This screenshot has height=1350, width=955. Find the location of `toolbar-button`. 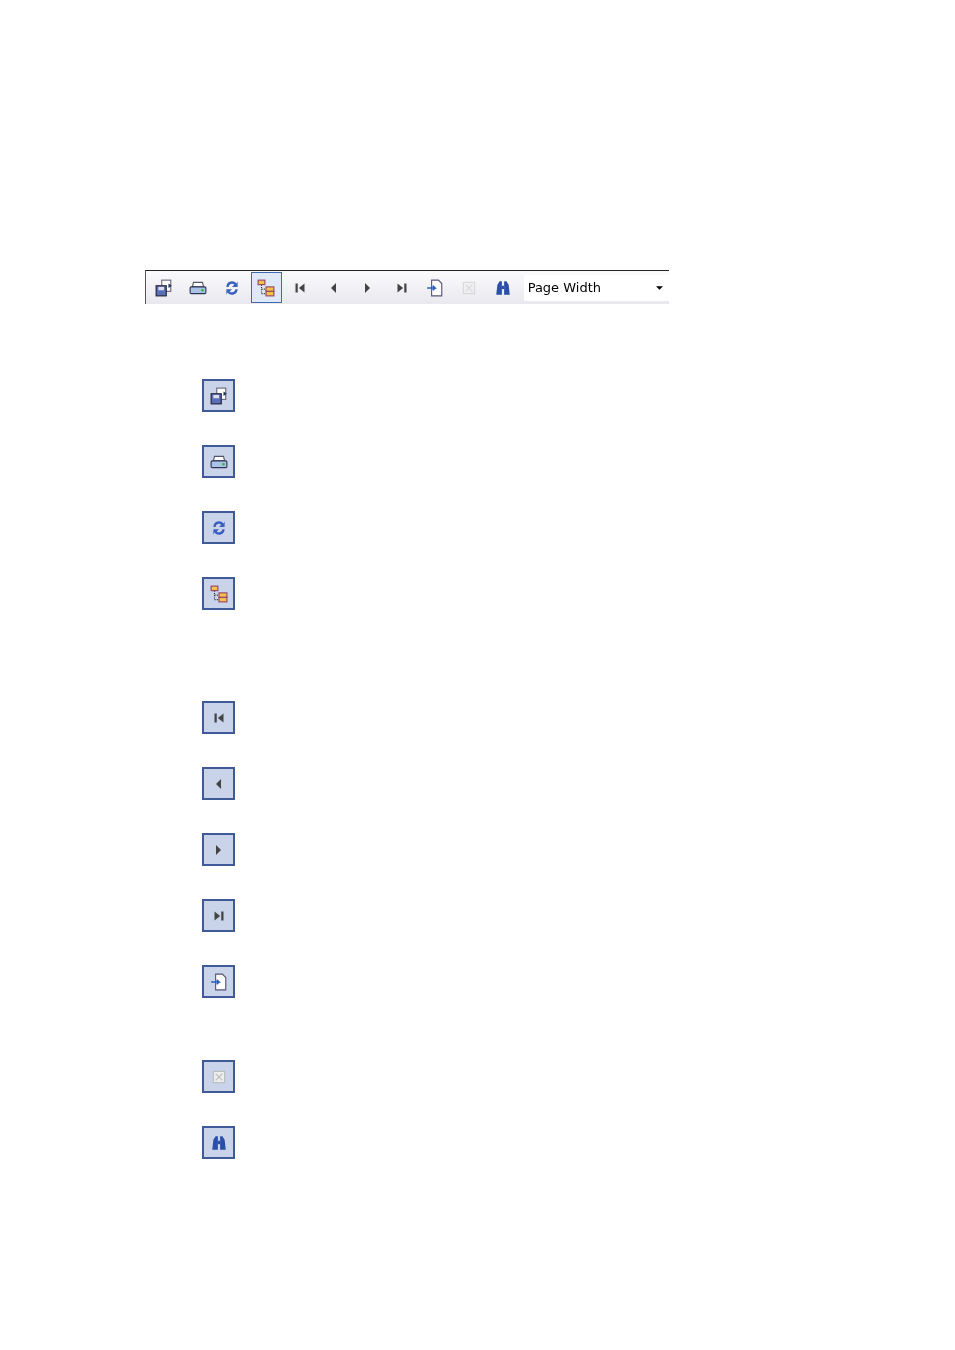

toolbar-button is located at coordinates (266, 287).